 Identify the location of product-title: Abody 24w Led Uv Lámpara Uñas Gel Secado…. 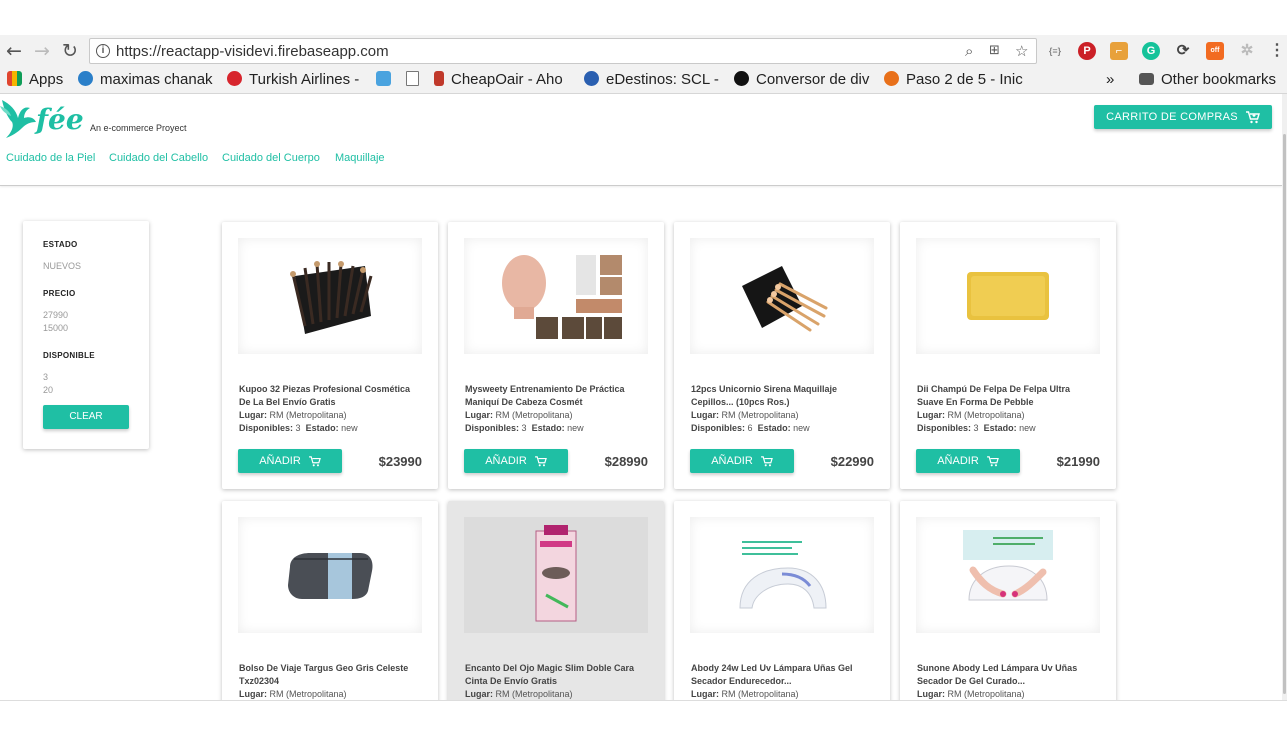
(781, 675).